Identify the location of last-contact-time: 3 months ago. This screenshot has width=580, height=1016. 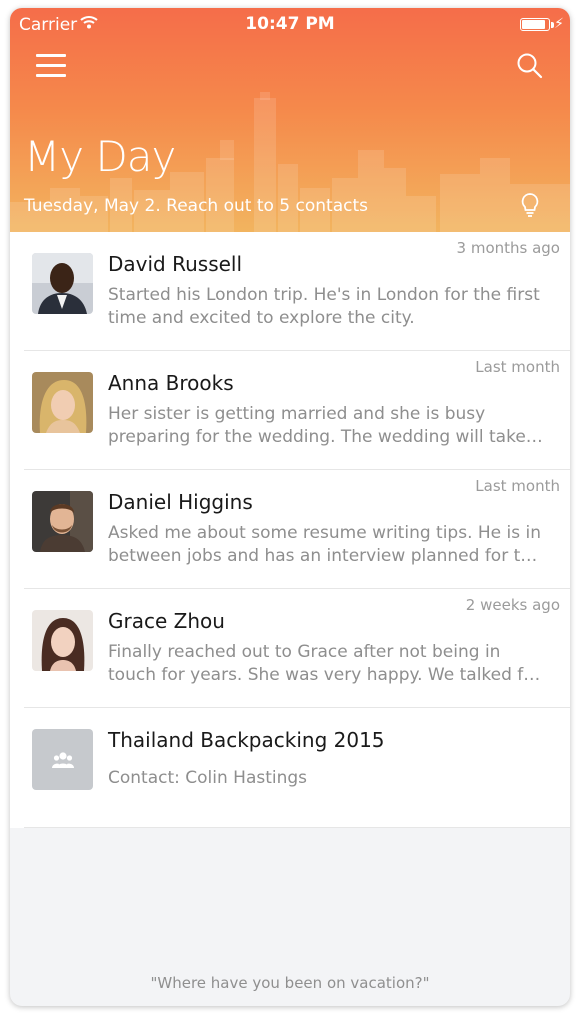
(508, 248).